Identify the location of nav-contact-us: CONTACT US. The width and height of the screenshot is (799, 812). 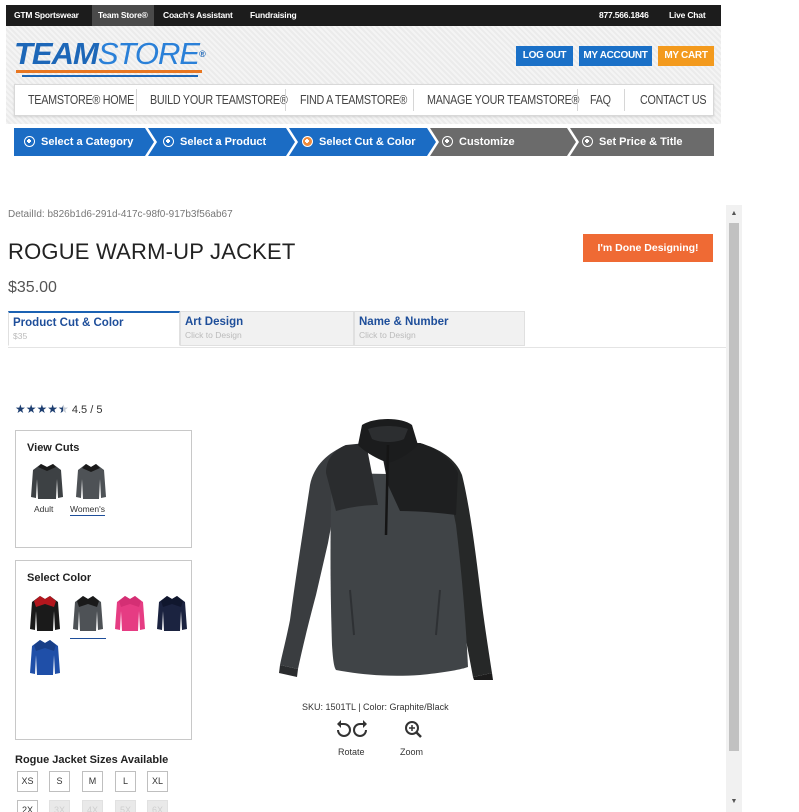
(673, 100).